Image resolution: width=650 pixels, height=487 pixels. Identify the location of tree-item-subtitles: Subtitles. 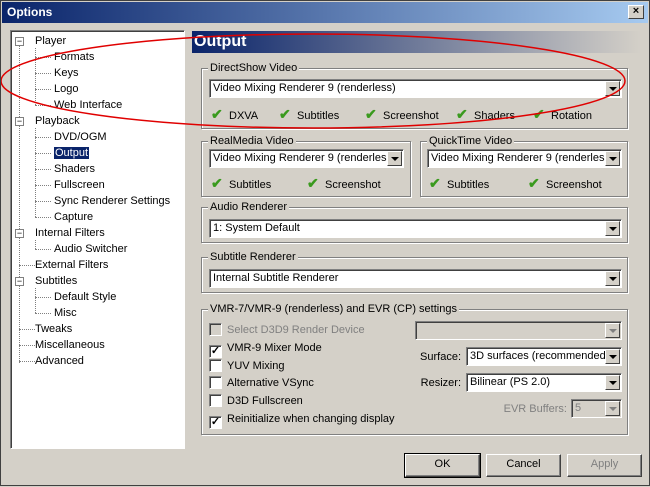
(56, 281).